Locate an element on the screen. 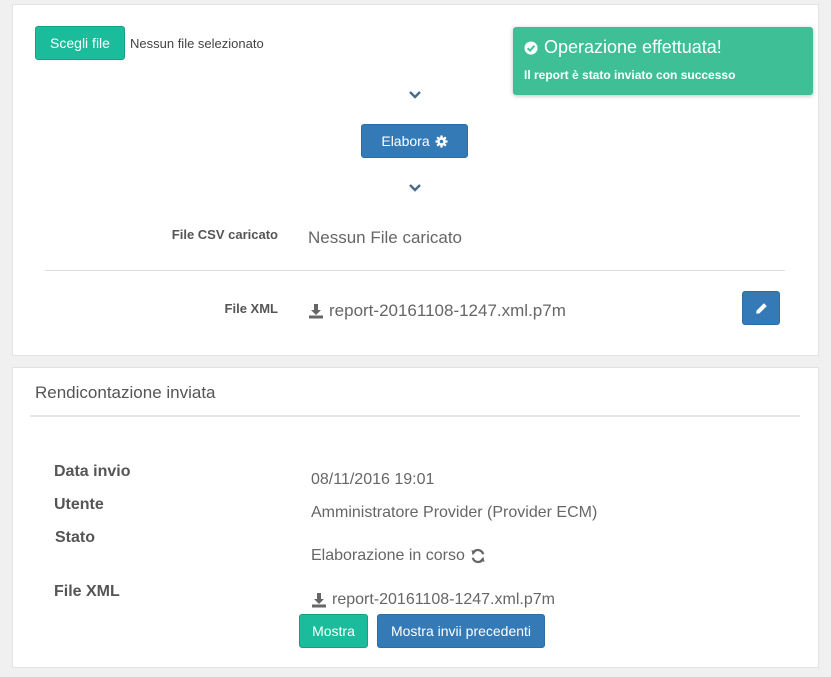 This screenshot has height=677, width=831. choose-file-label: Scegli file is located at coordinates (80, 43).